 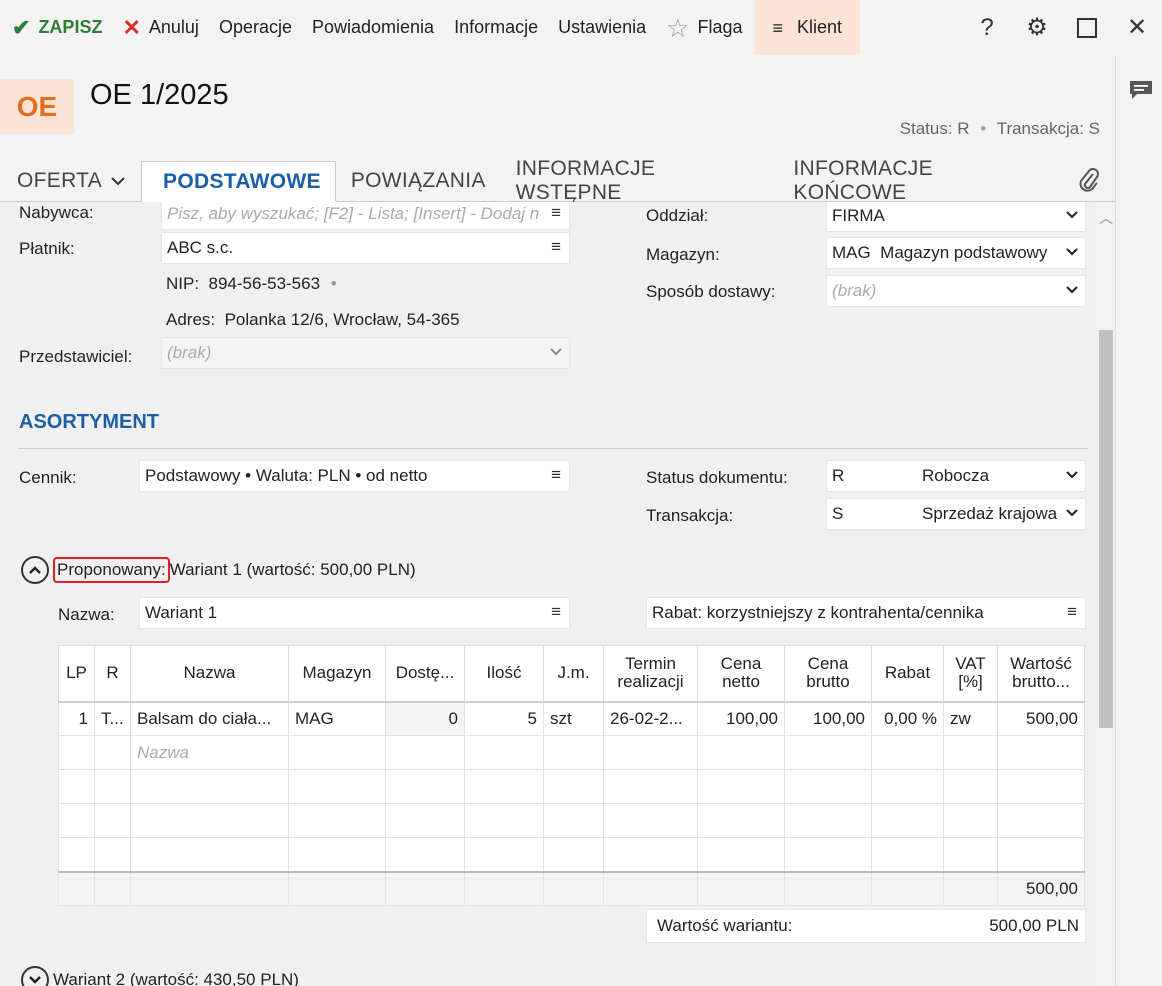 What do you see at coordinates (956, 217) in the screenshot?
I see `branch-select: FIRMA` at bounding box center [956, 217].